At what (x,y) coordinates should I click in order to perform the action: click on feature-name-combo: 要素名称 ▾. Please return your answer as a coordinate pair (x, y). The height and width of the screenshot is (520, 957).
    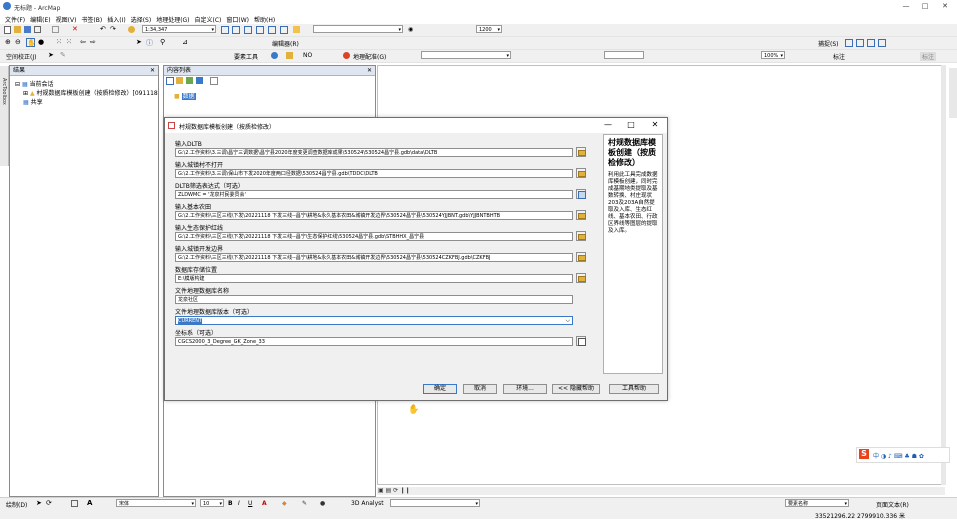
    Looking at the image, I should click on (817, 503).